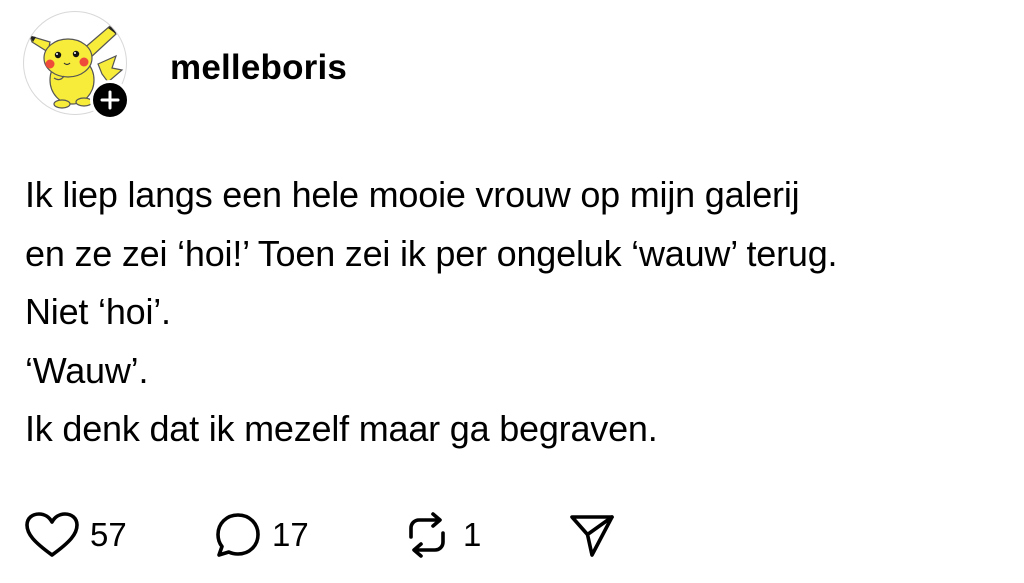 The width and height of the screenshot is (1024, 583). What do you see at coordinates (87, 370) in the screenshot?
I see `post-body-line: ‘Wauw’.` at bounding box center [87, 370].